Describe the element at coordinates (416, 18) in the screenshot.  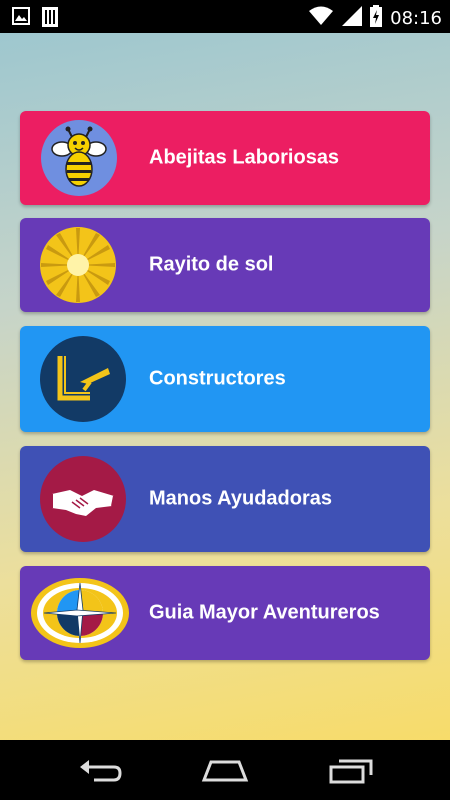
I see `status-time: 08:16` at that location.